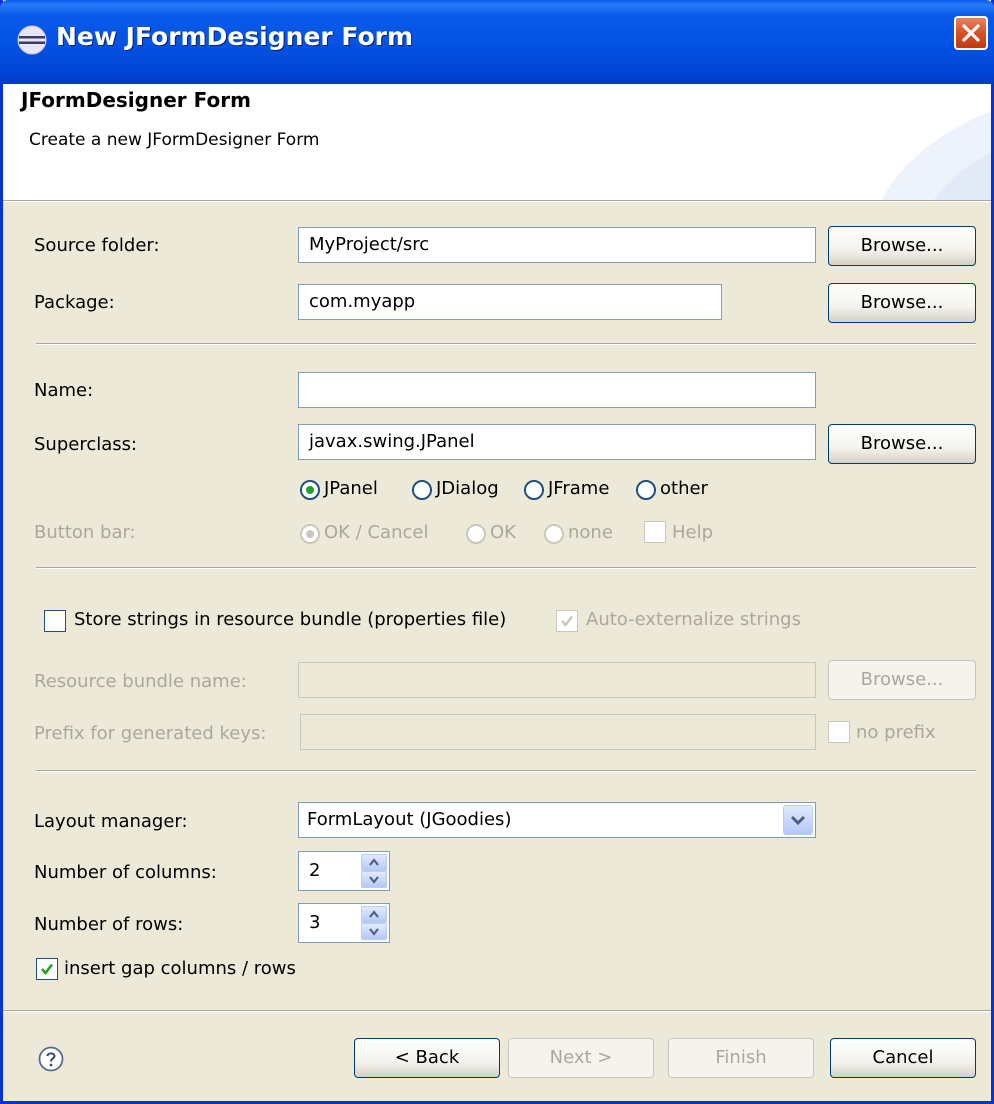  I want to click on radio-other-label: other, so click(684, 488).